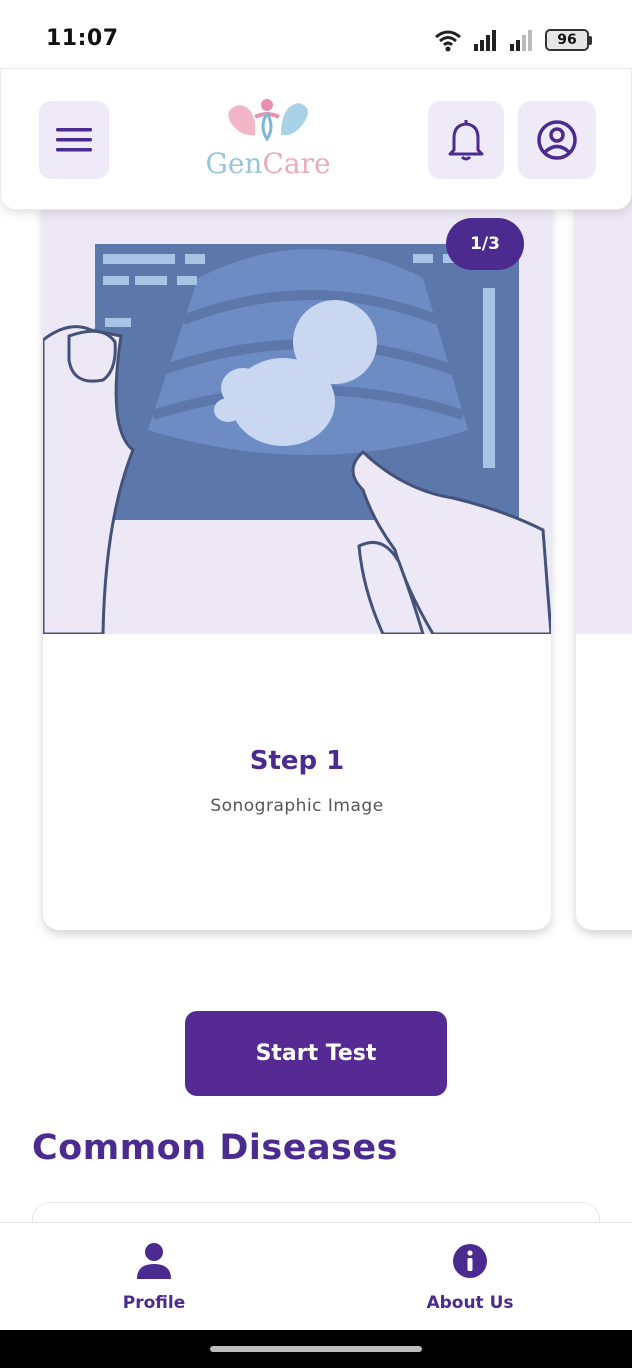 The image size is (632, 1368). I want to click on signal-icon, so click(485, 40).